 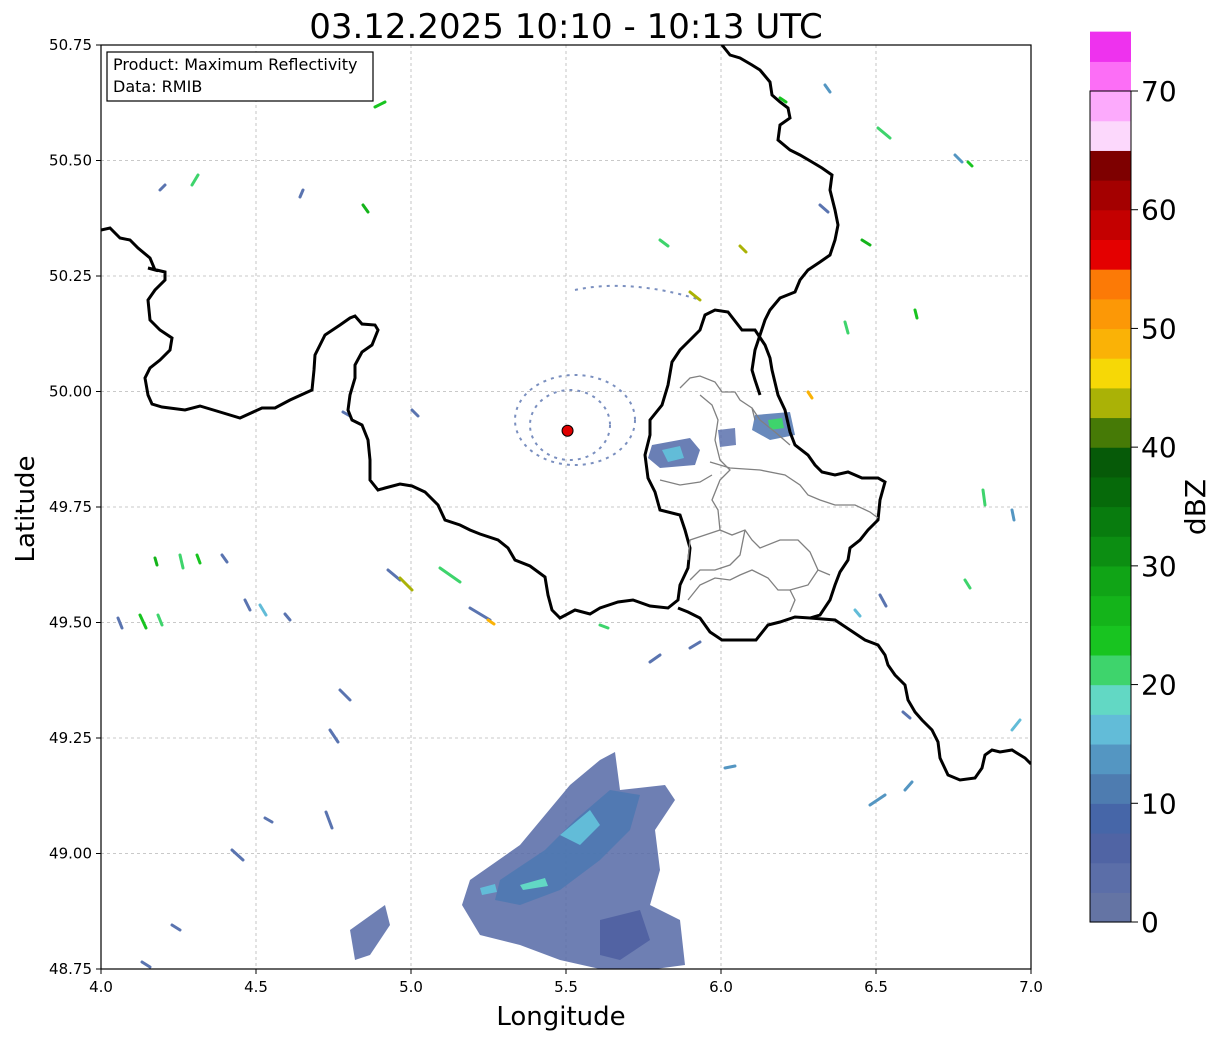 I want to click on colorbar-label: dBZ, so click(x=1195, y=507).